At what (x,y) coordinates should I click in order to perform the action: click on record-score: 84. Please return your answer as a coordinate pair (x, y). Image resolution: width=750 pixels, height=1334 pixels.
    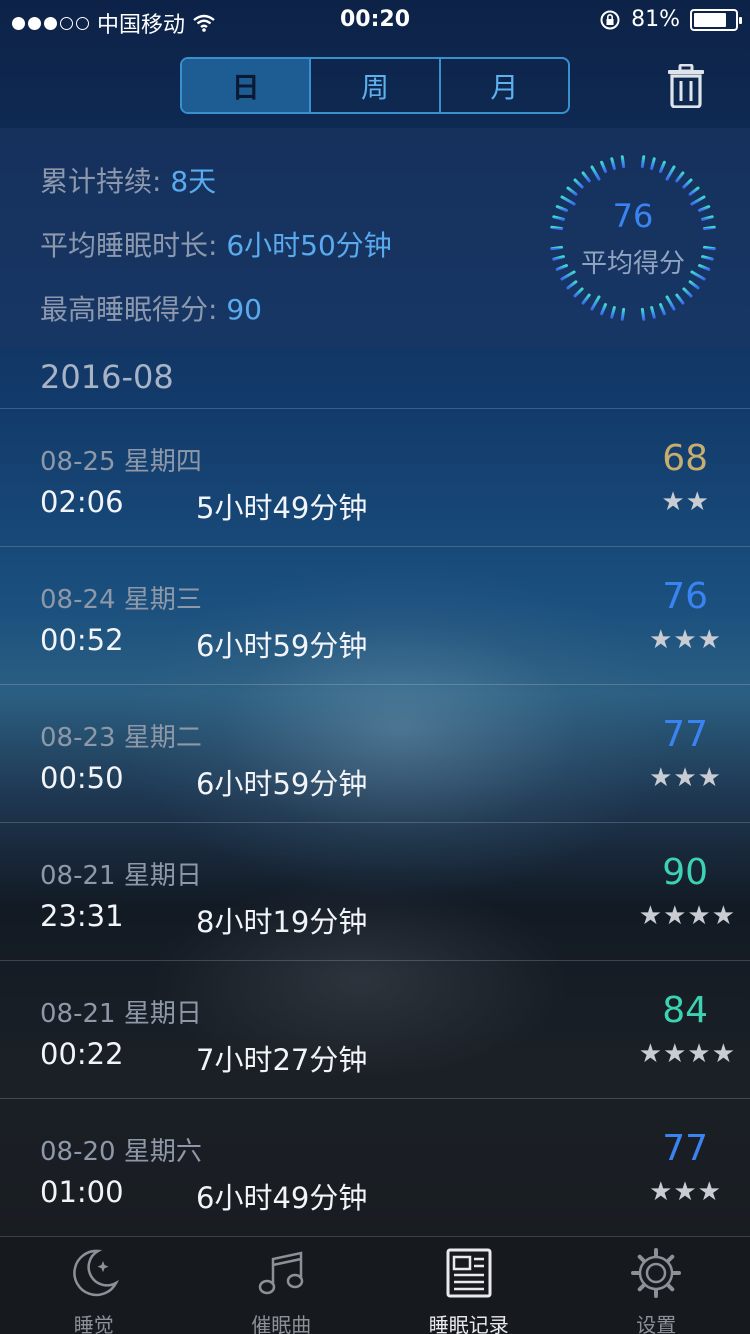
    Looking at the image, I should click on (685, 1010).